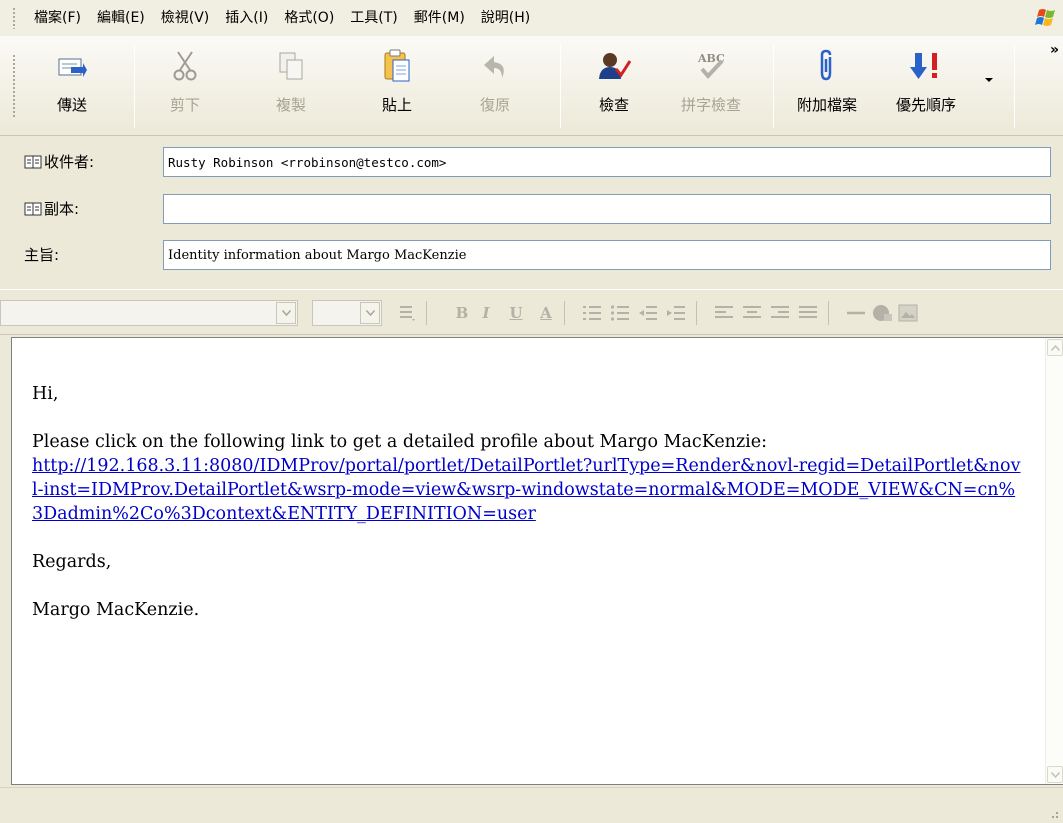 The height and width of the screenshot is (823, 1063). Describe the element at coordinates (827, 66) in the screenshot. I see `paperclip-icon` at that location.